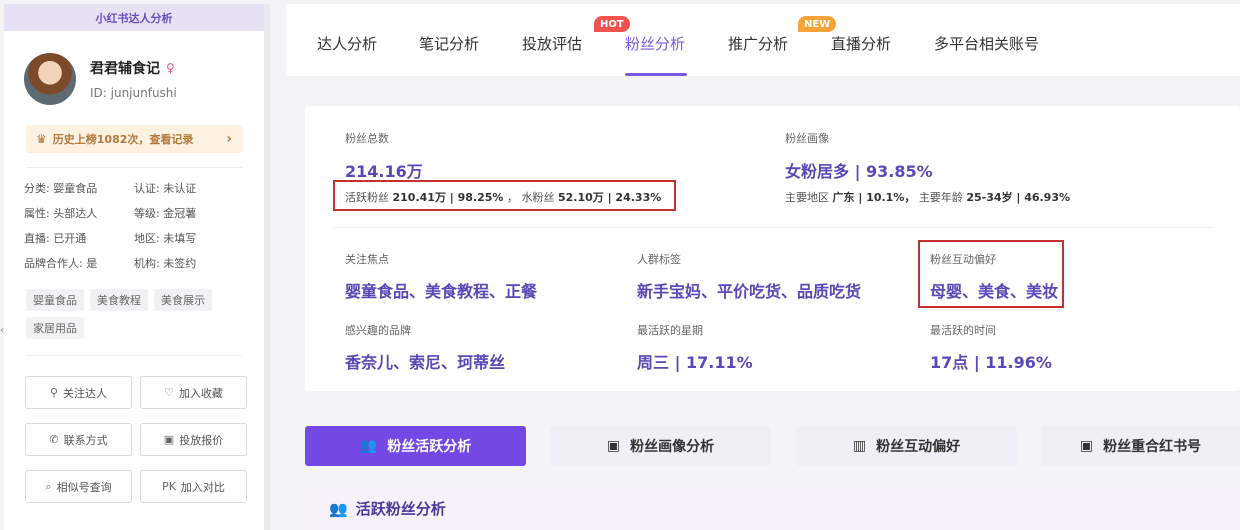 The height and width of the screenshot is (530, 1240). I want to click on attr-agency: 机构: 未签约, so click(165, 263).